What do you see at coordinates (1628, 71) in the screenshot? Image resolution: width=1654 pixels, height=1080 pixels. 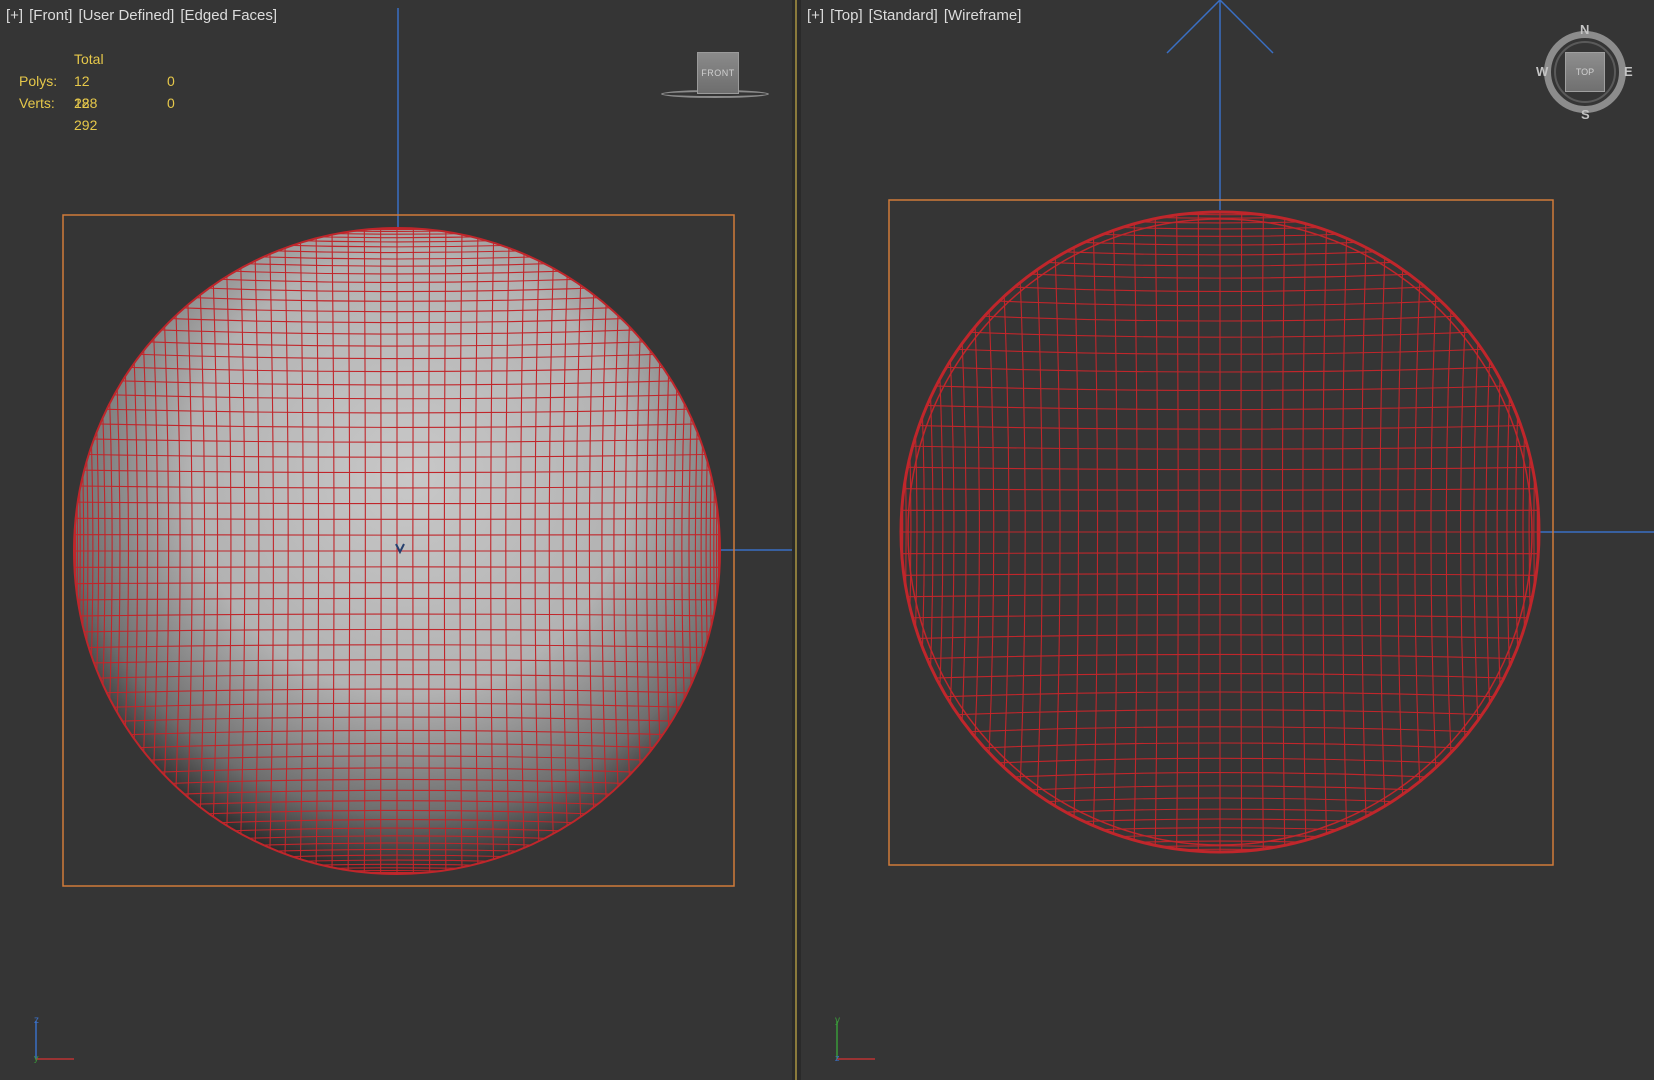 I see `compass-east: E` at bounding box center [1628, 71].